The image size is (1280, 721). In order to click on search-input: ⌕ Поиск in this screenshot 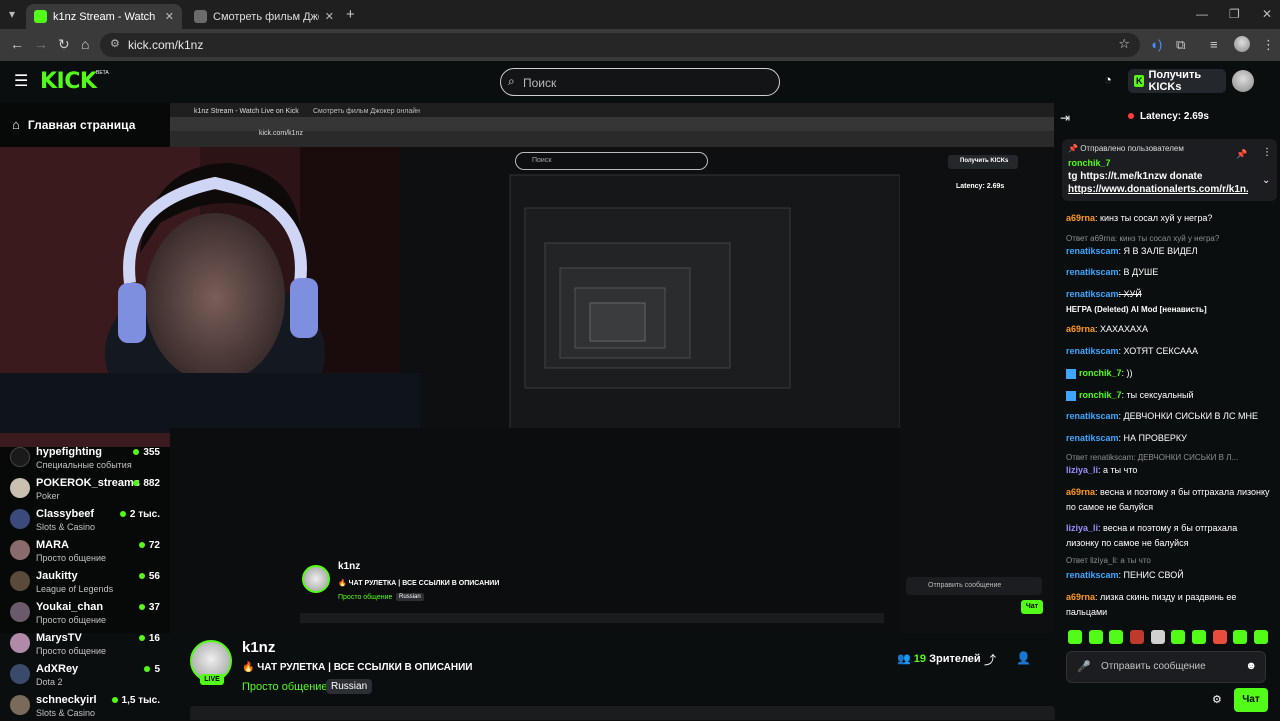, I will do `click(640, 82)`.